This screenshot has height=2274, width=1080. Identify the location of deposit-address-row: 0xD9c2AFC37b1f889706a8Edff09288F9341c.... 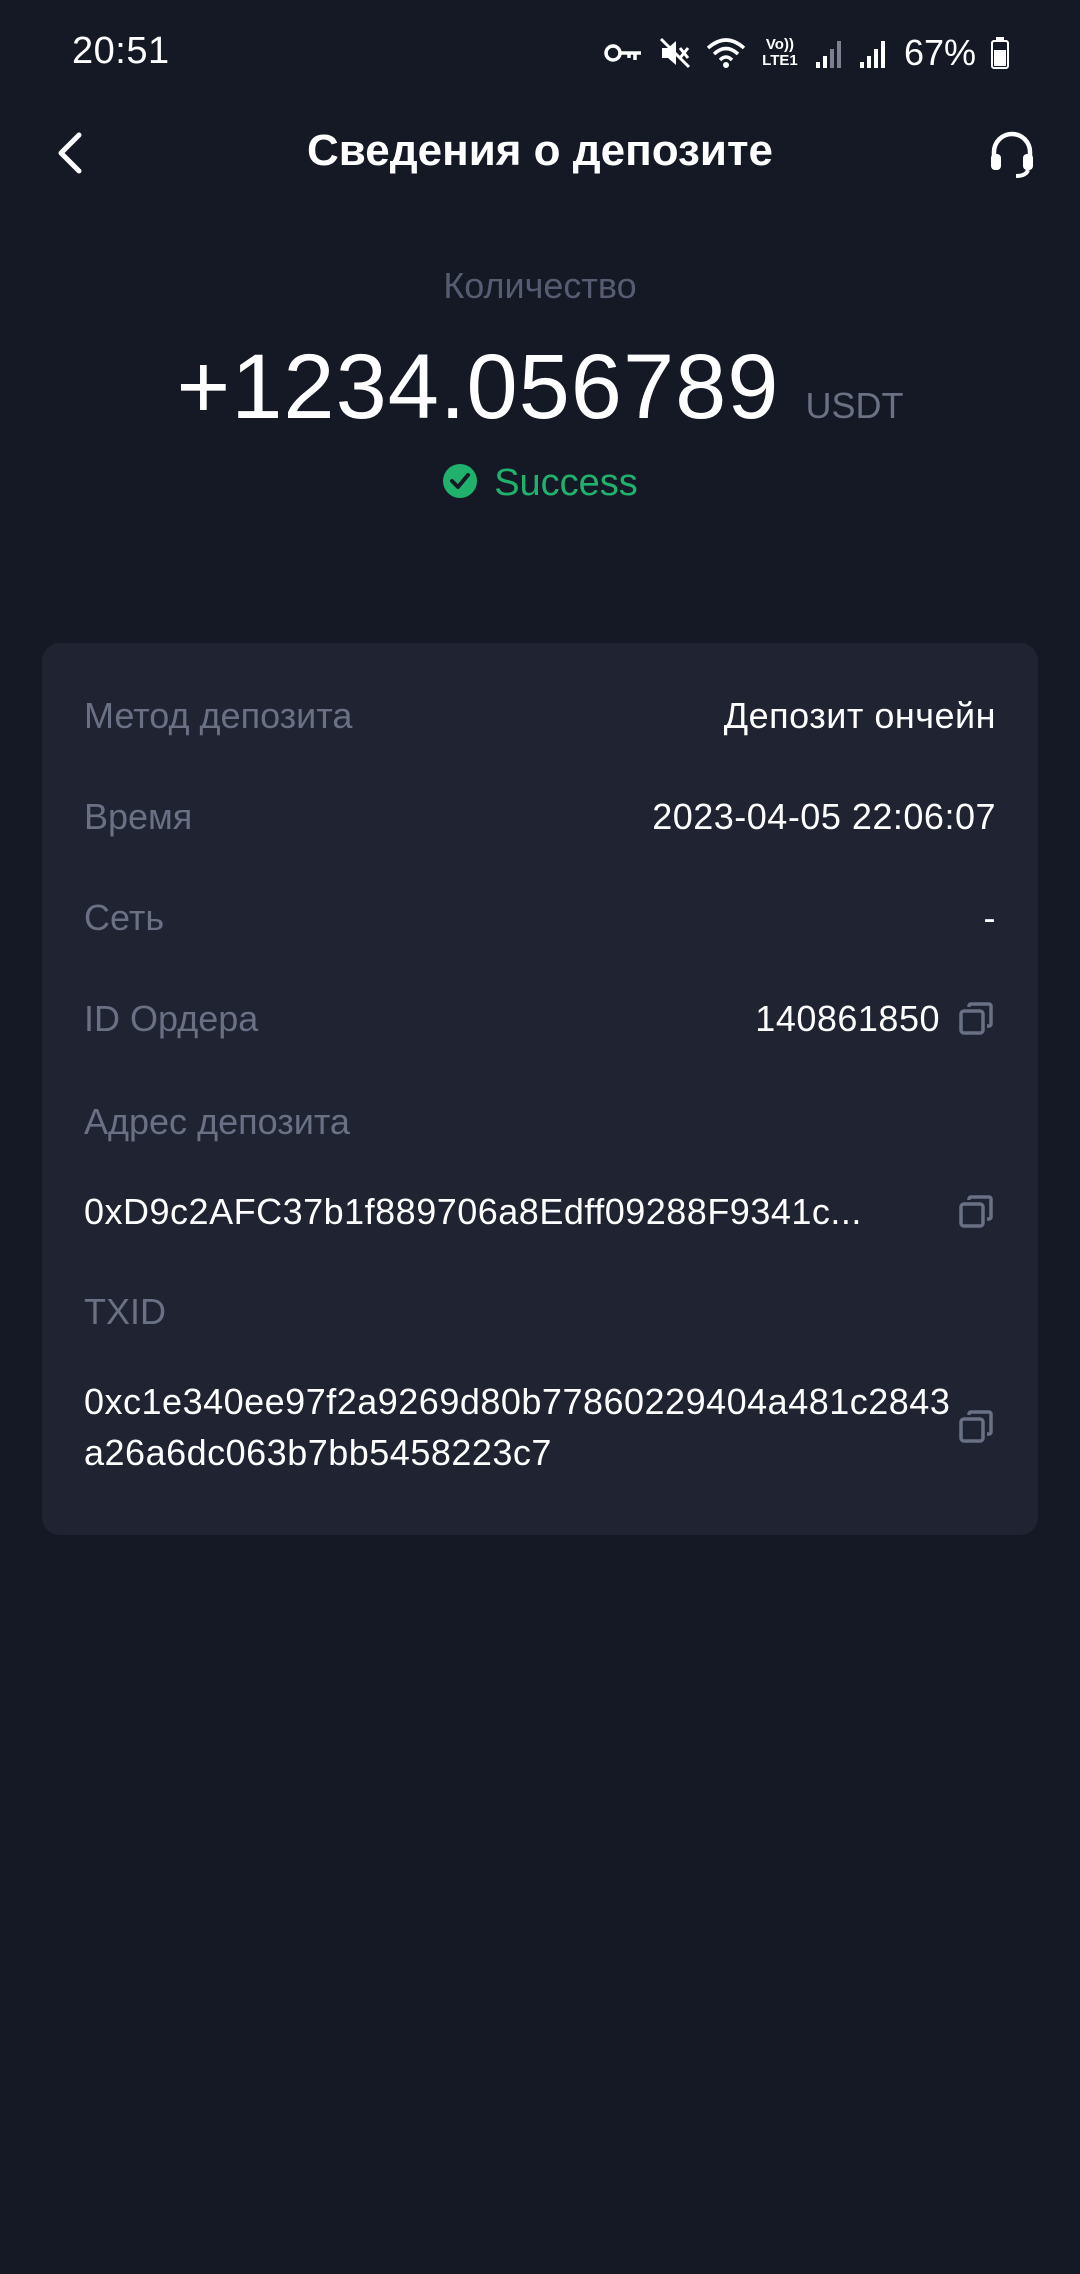
(540, 1211).